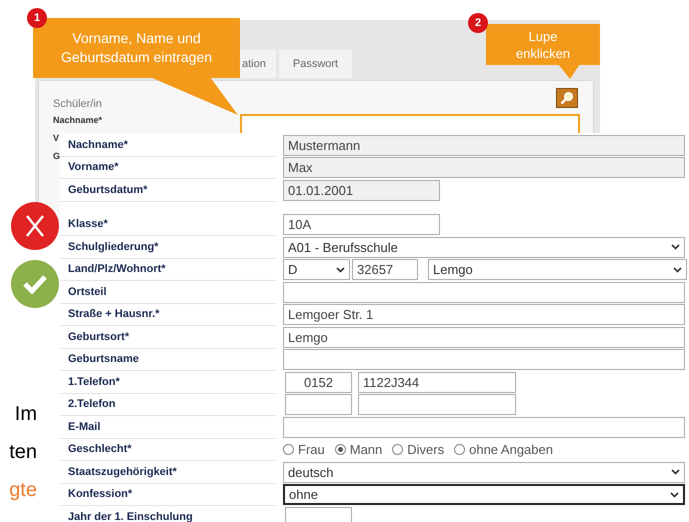  What do you see at coordinates (88, 224) in the screenshot?
I see `field-label: Klasse*` at bounding box center [88, 224].